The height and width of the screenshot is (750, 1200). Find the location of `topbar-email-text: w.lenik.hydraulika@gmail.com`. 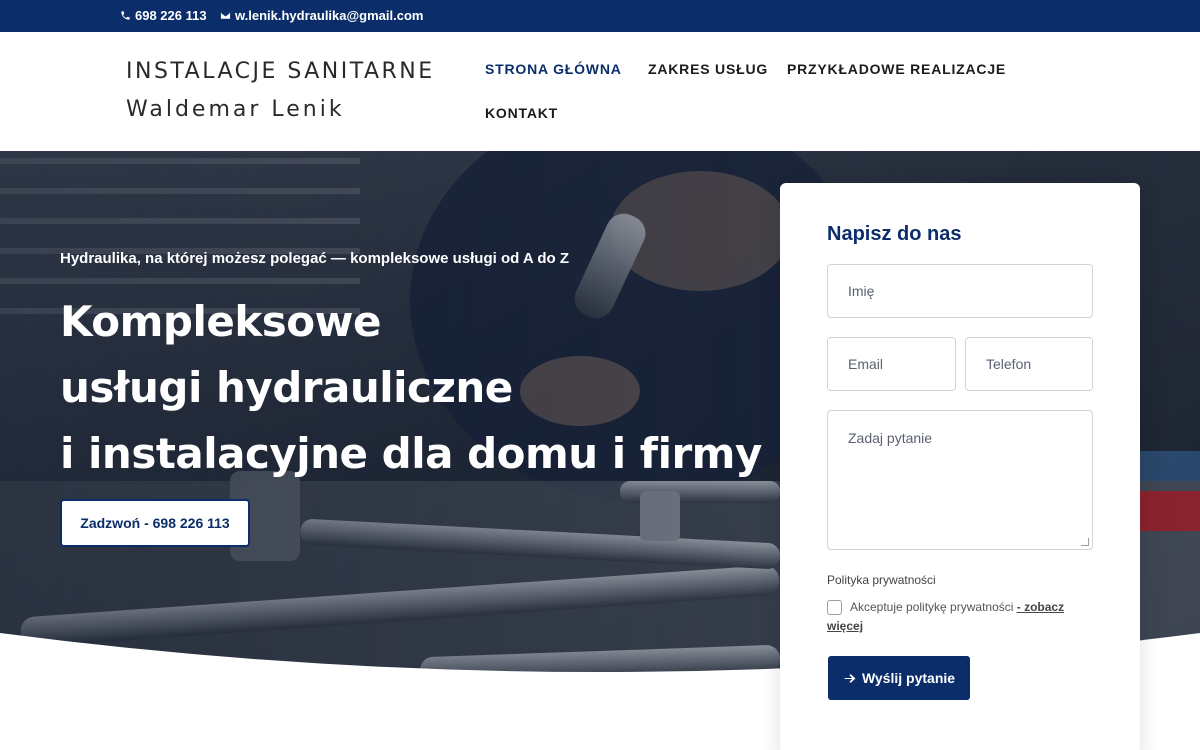

topbar-email-text: w.lenik.hydraulika@gmail.com is located at coordinates (329, 15).